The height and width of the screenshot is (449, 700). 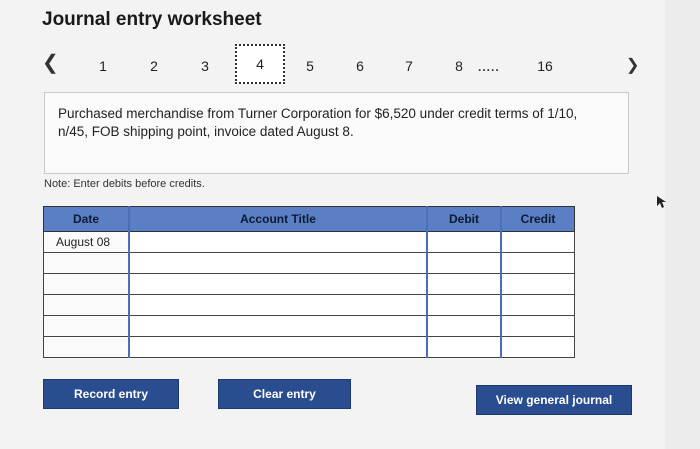 I want to click on header-debit: Debit, so click(x=464, y=219).